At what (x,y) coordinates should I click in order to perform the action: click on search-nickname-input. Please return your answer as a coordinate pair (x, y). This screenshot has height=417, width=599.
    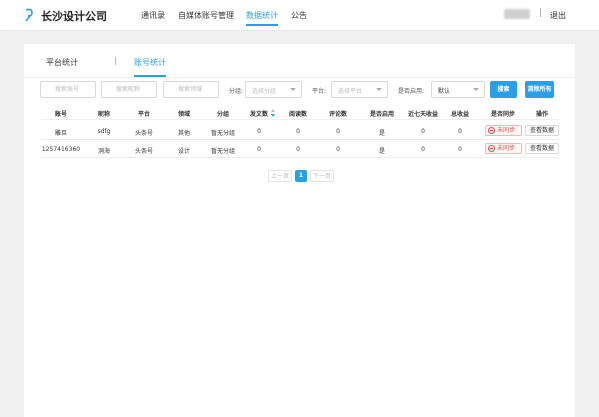
    Looking at the image, I should click on (129, 89).